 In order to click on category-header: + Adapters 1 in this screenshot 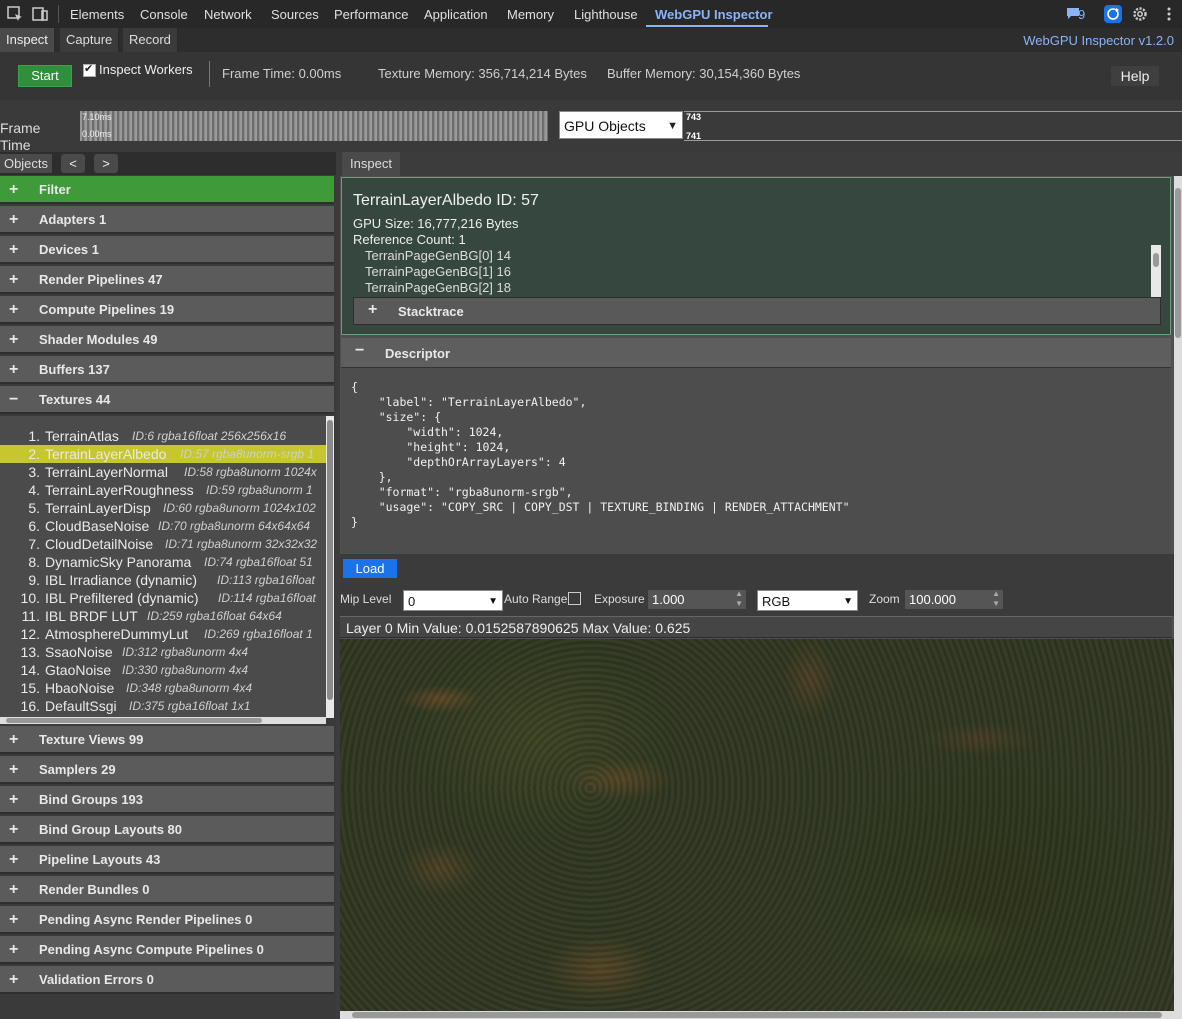, I will do `click(167, 220)`.